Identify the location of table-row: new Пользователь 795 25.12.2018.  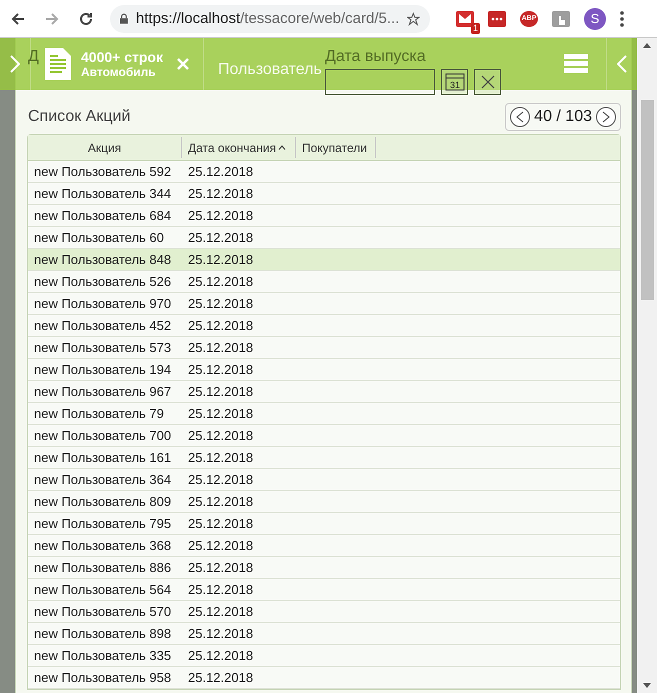
(324, 524).